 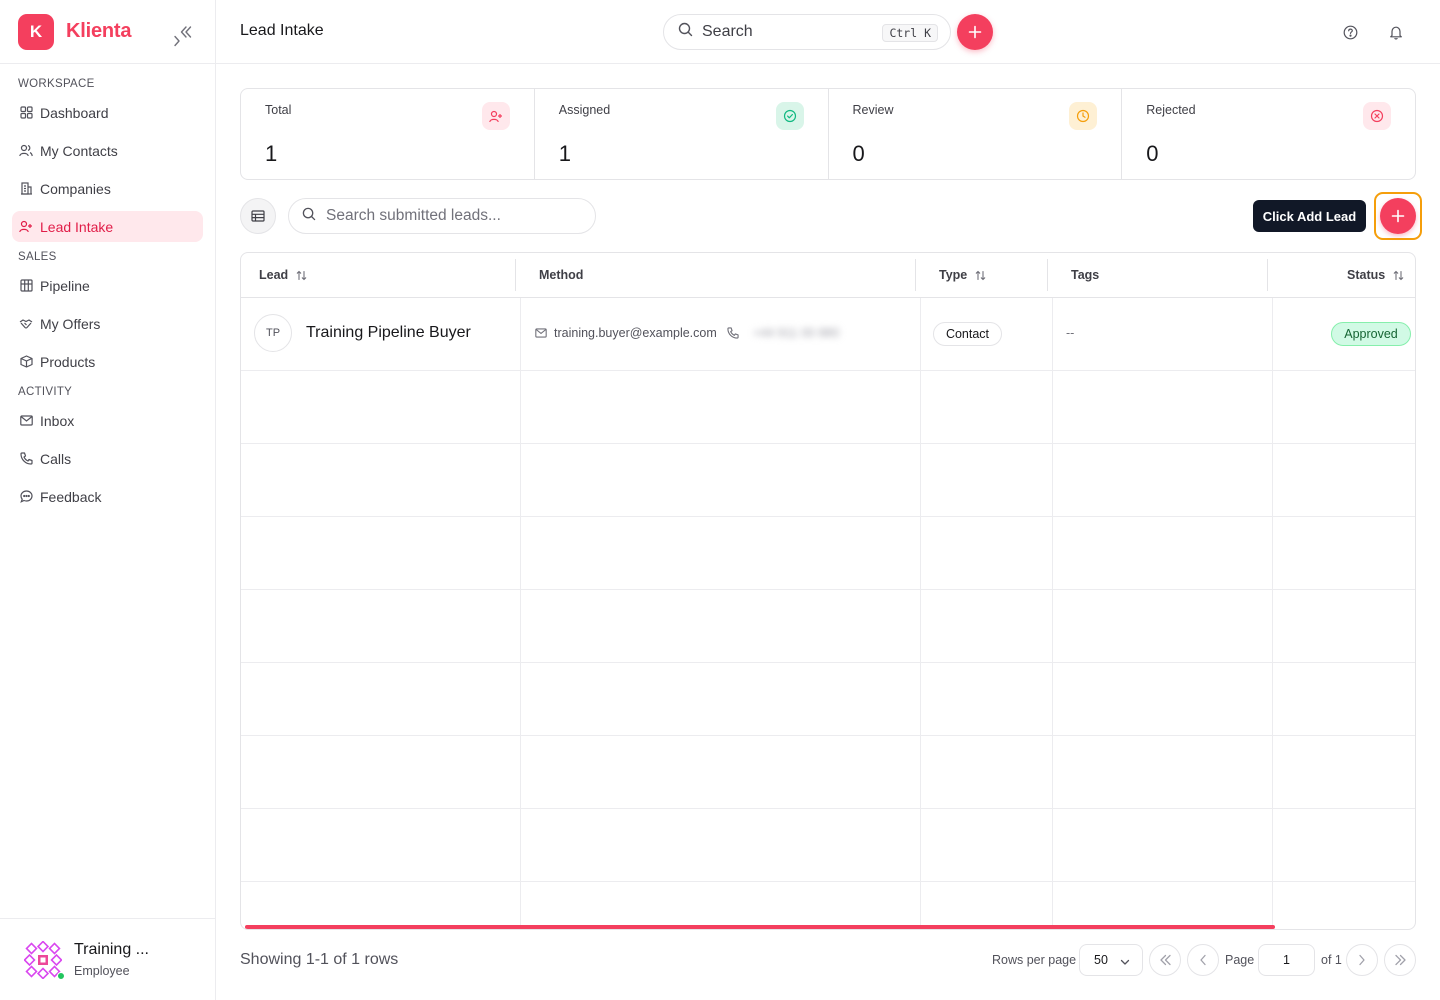 I want to click on sidebar-item-label: Products, so click(x=68, y=361).